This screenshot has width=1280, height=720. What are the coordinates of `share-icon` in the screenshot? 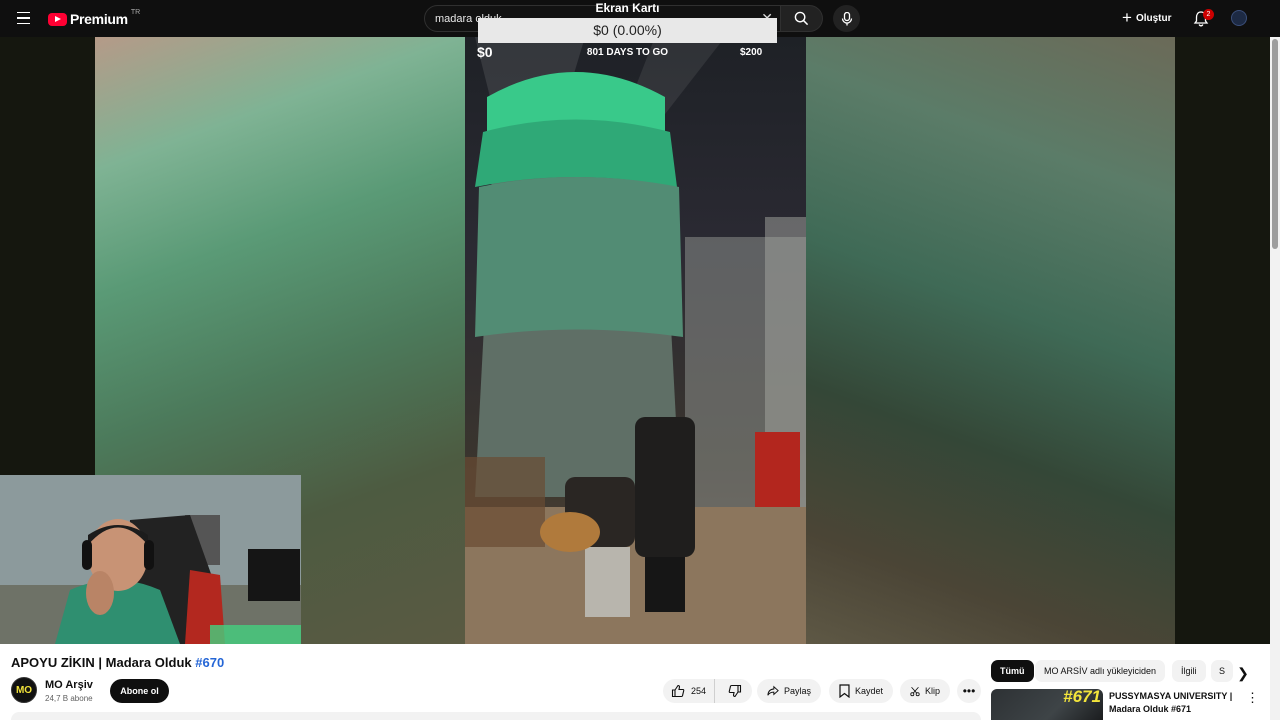 It's located at (773, 690).